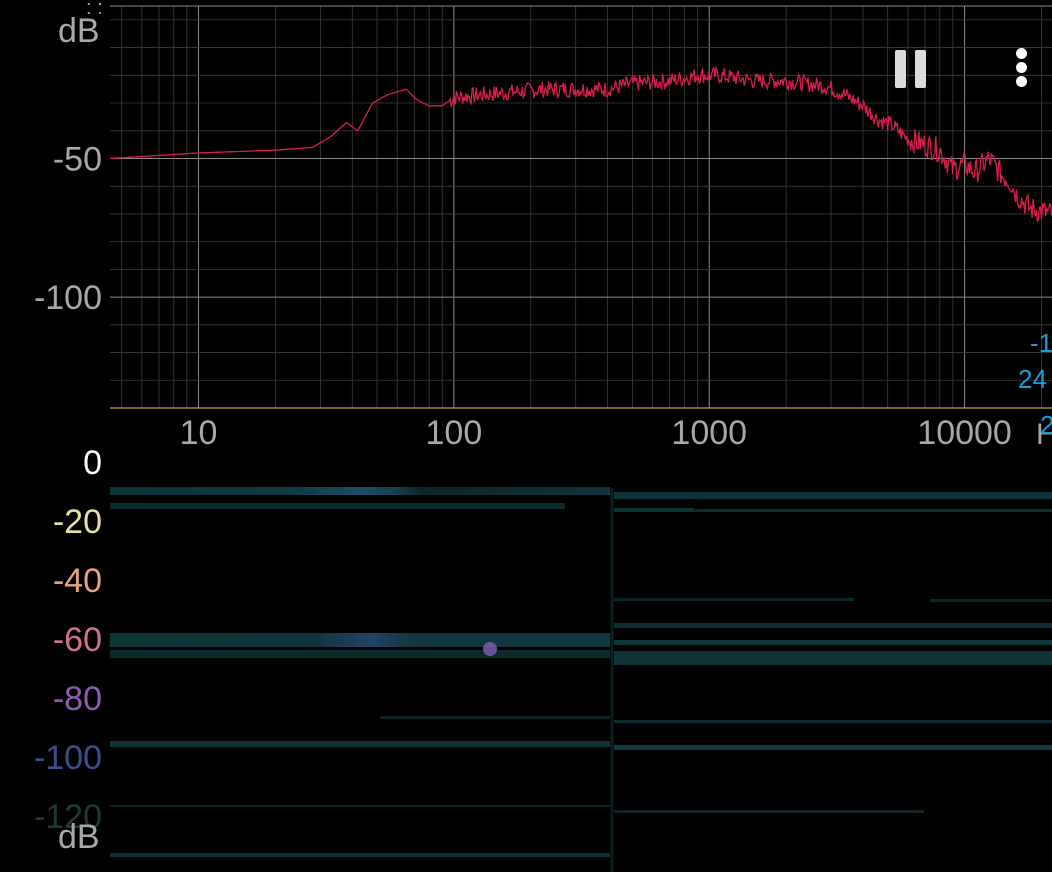 This screenshot has height=872, width=1052. Describe the element at coordinates (1021, 53) in the screenshot. I see `more-vertical-icon` at that location.